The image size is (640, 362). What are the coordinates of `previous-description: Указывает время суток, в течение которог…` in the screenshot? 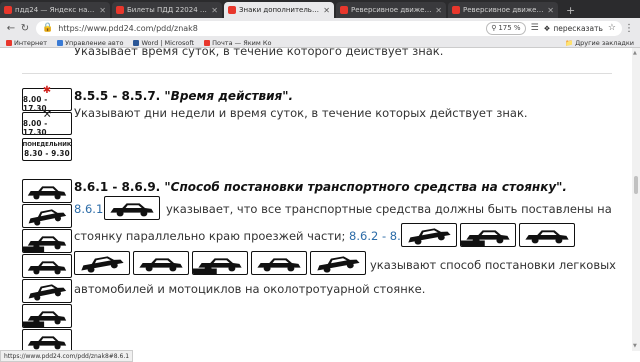 It's located at (259, 53).